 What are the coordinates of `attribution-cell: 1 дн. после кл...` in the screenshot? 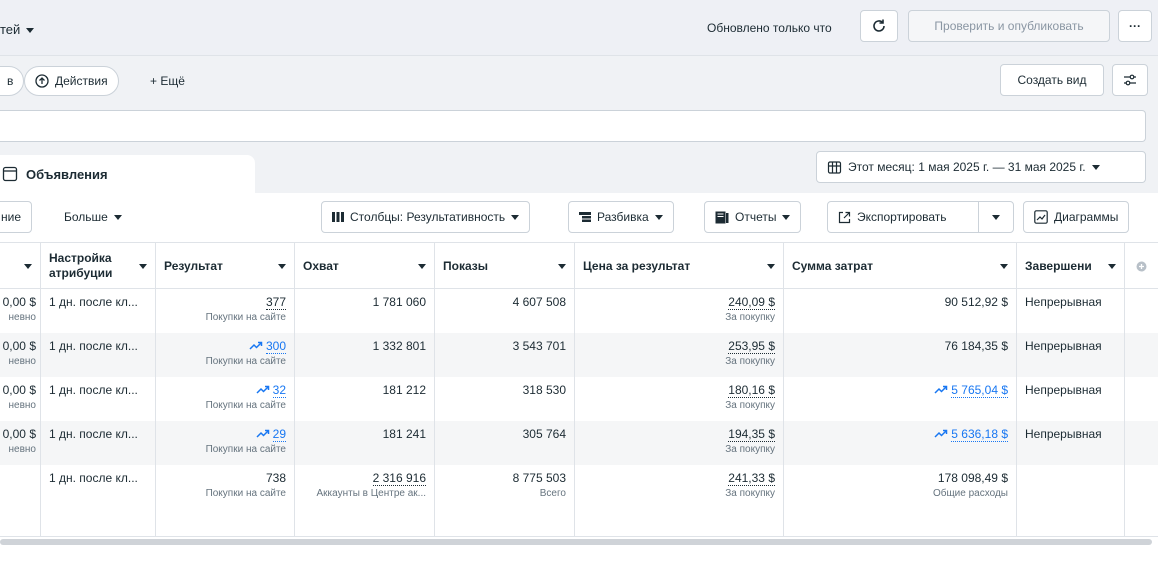 It's located at (98, 443).